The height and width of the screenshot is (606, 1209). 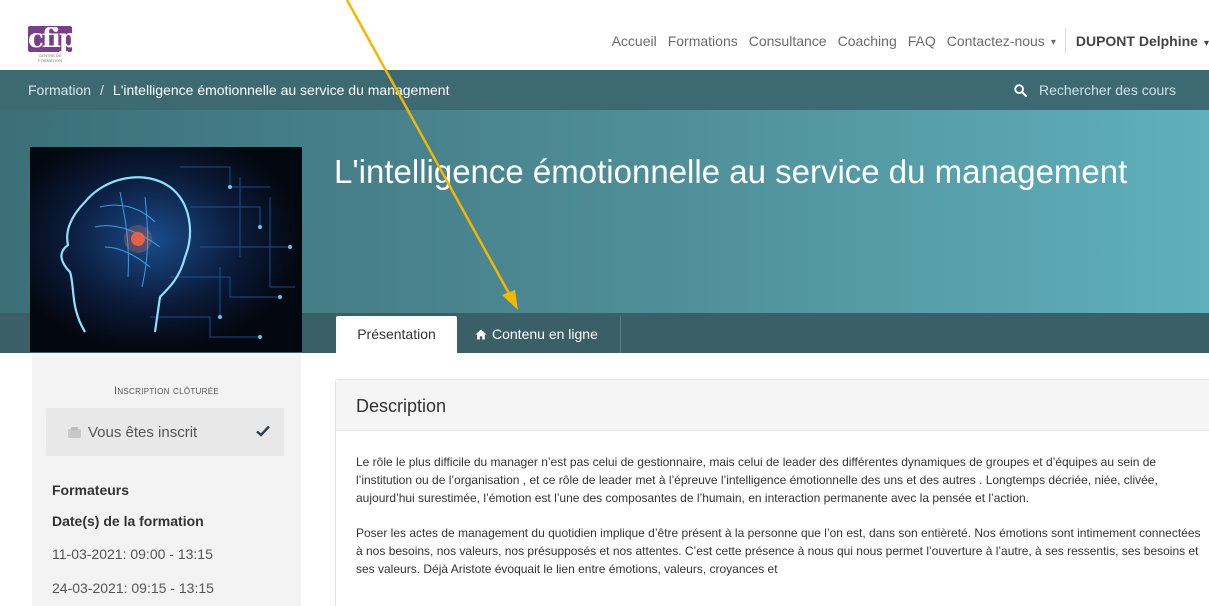 I want to click on registration-status: Inscription clôturée, so click(x=166, y=391).